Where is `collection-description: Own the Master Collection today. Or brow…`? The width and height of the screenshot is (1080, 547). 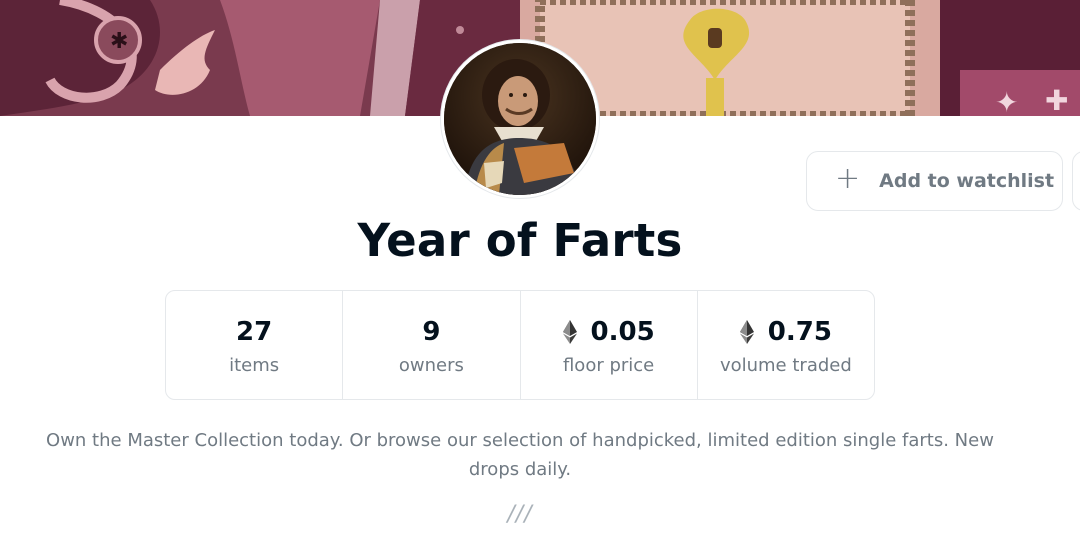 collection-description: Own the Master Collection today. Or brow… is located at coordinates (520, 455).